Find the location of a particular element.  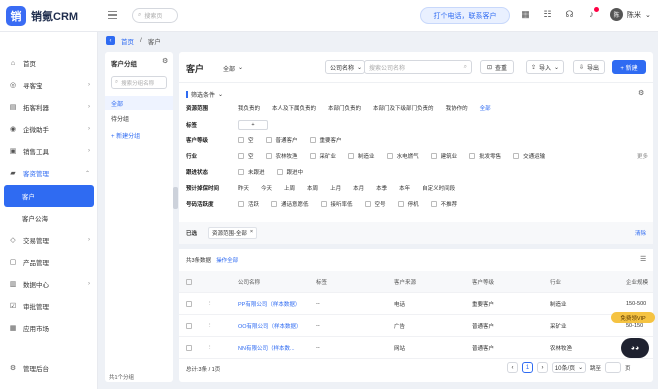

free-vip-badge: 免费领VIP is located at coordinates (633, 317).